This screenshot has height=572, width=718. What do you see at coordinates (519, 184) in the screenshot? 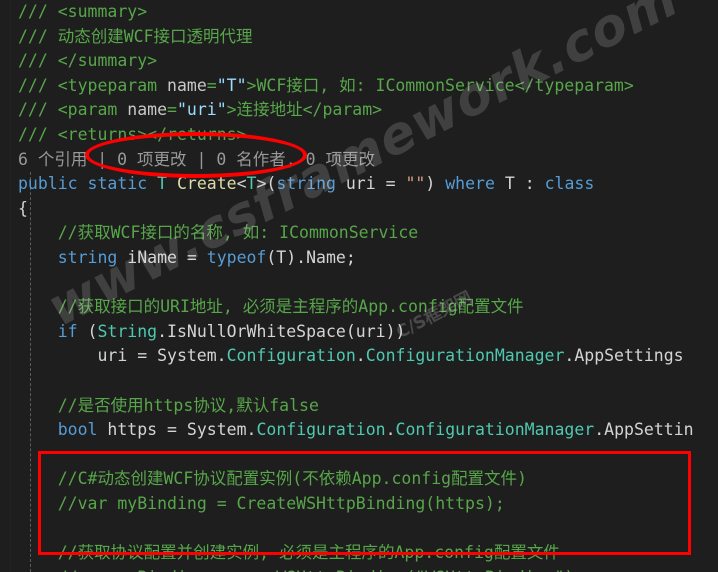
I see `code-token: T :` at bounding box center [519, 184].